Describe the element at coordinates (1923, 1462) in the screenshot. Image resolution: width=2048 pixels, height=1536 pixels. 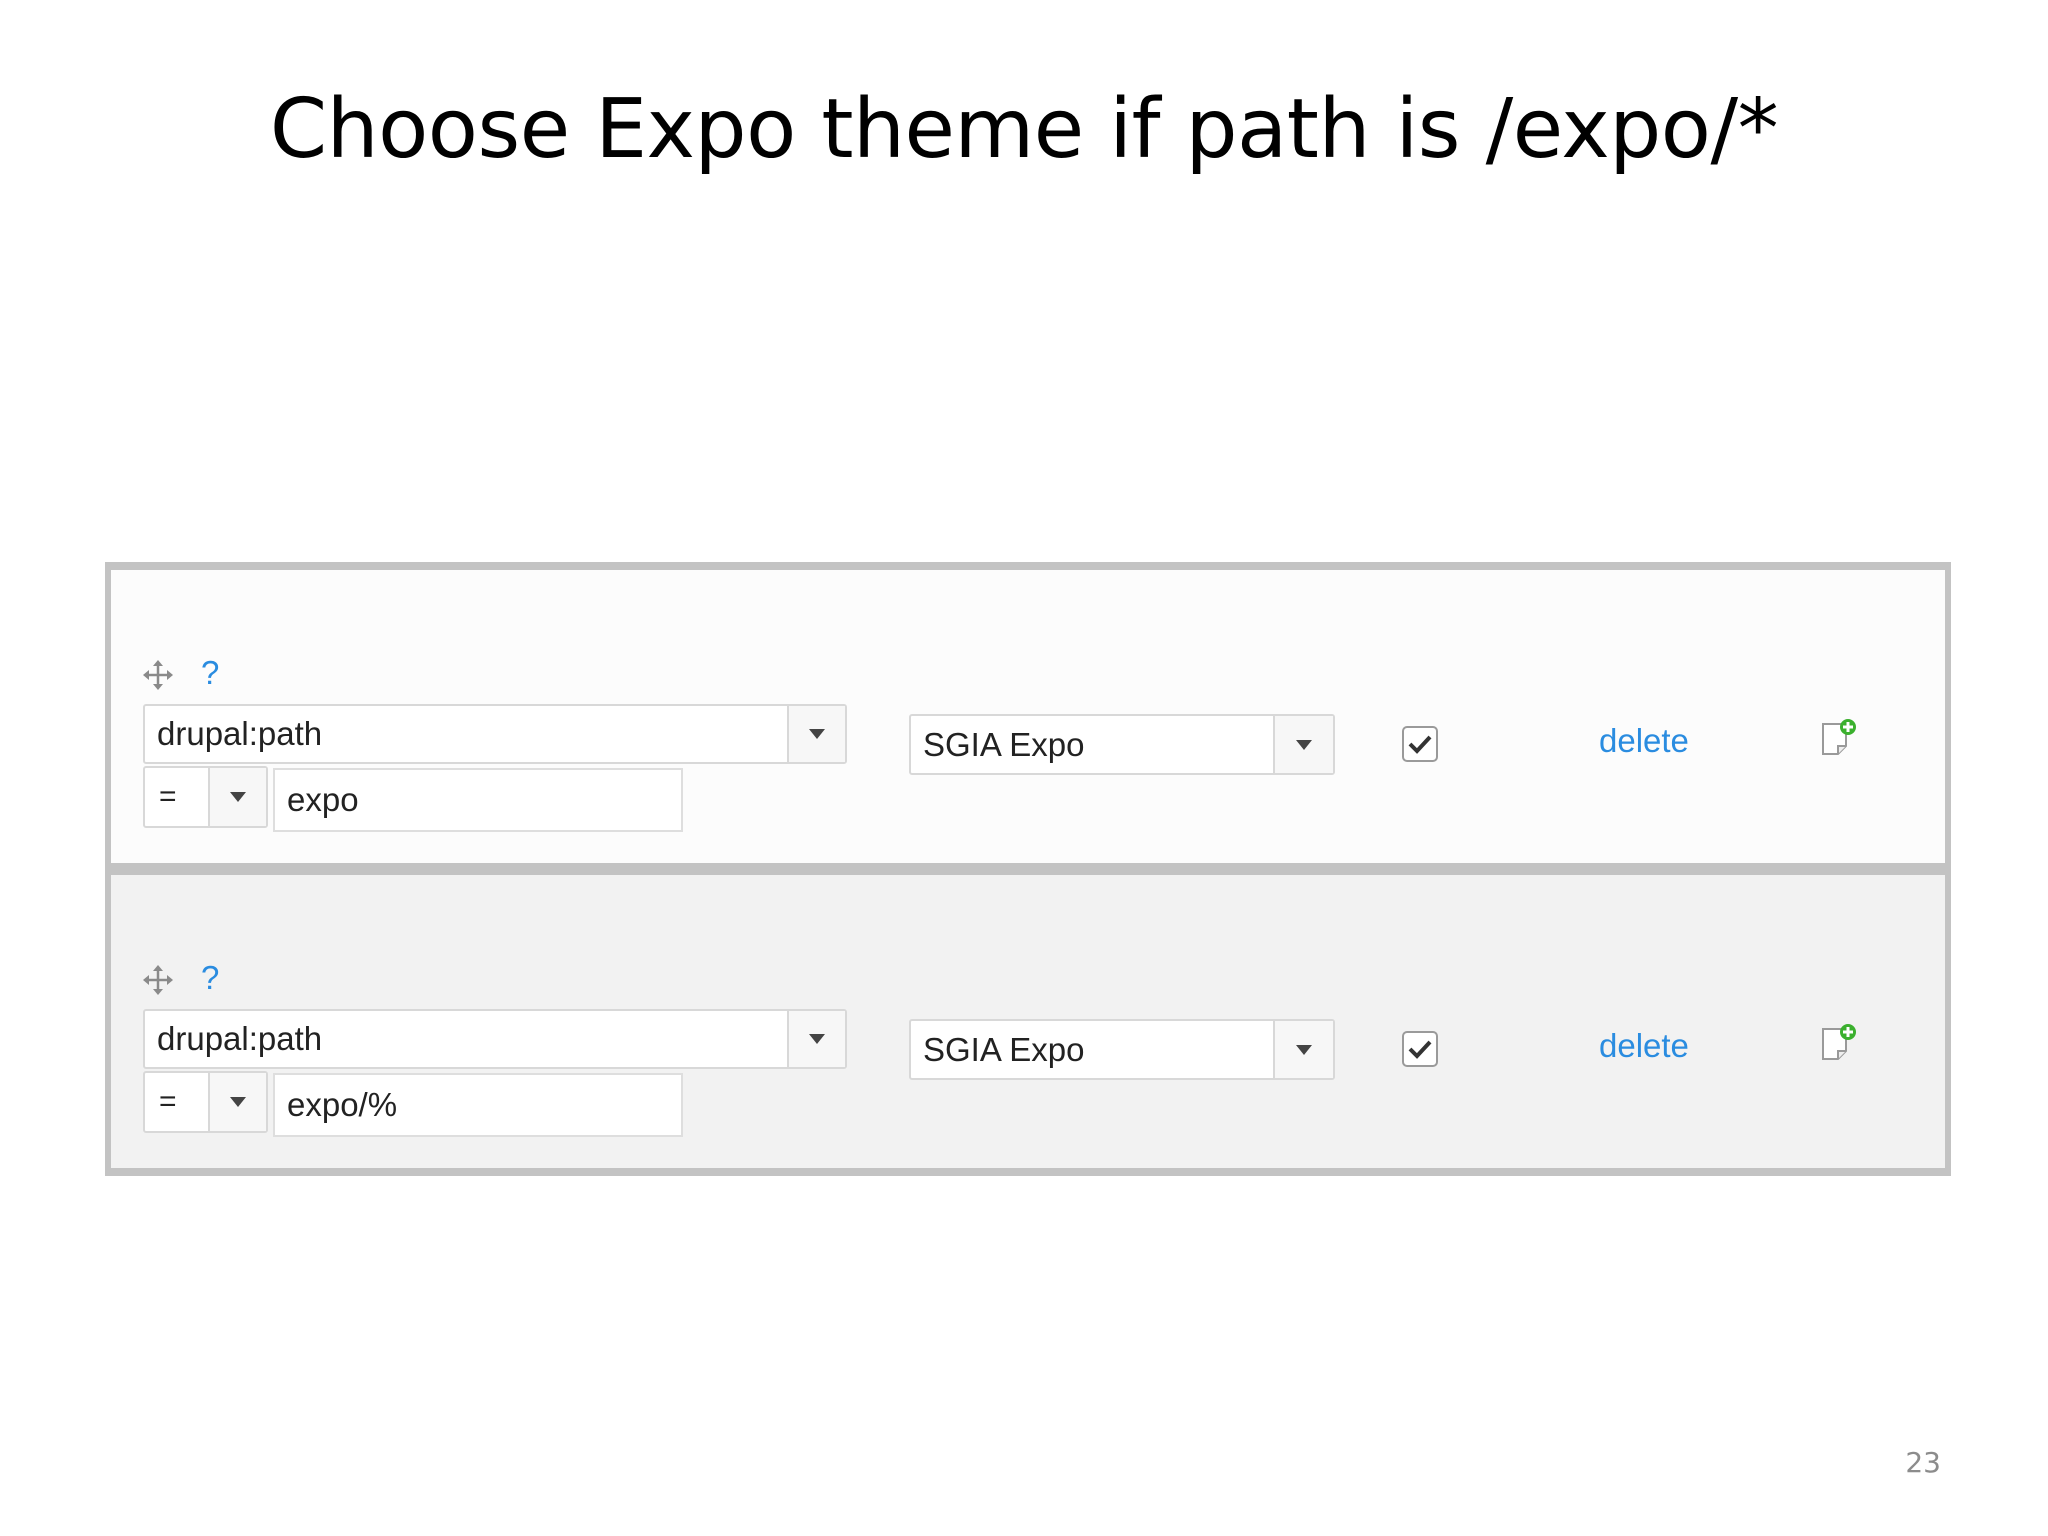
I see `page-number: 23` at that location.